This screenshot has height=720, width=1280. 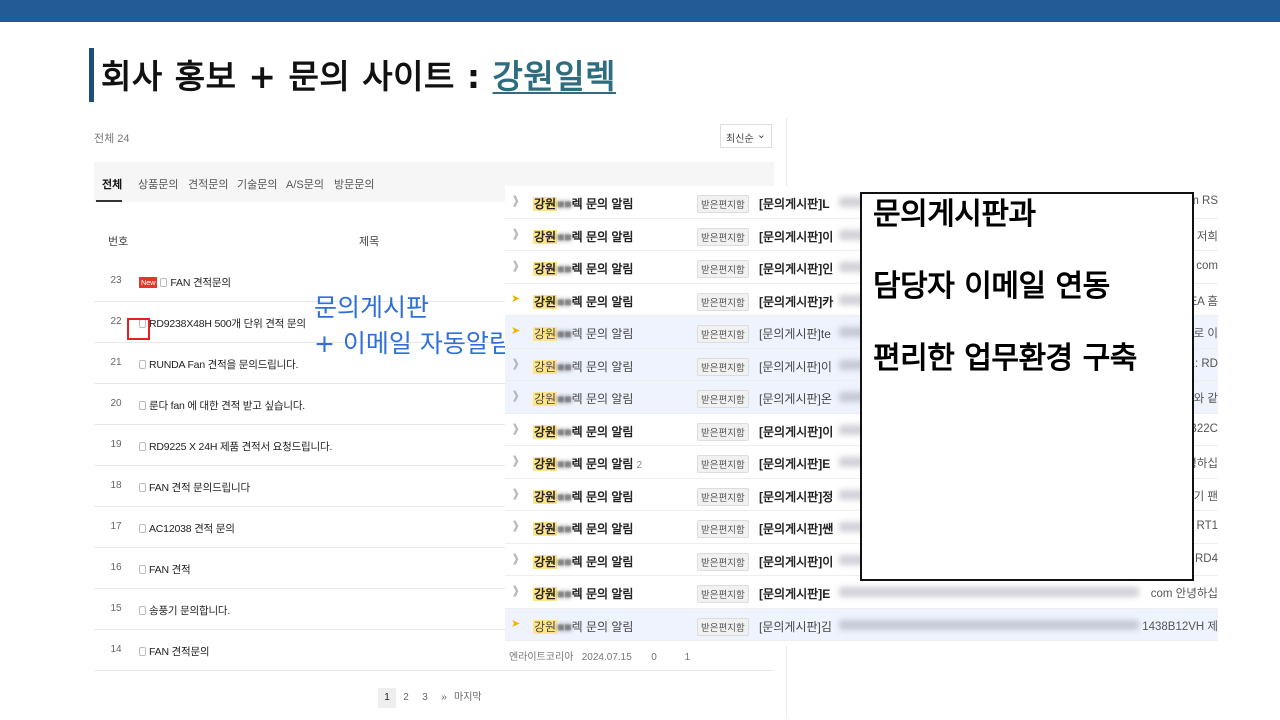 I want to click on email-preview: com 안녕하십, so click(x=1184, y=594).